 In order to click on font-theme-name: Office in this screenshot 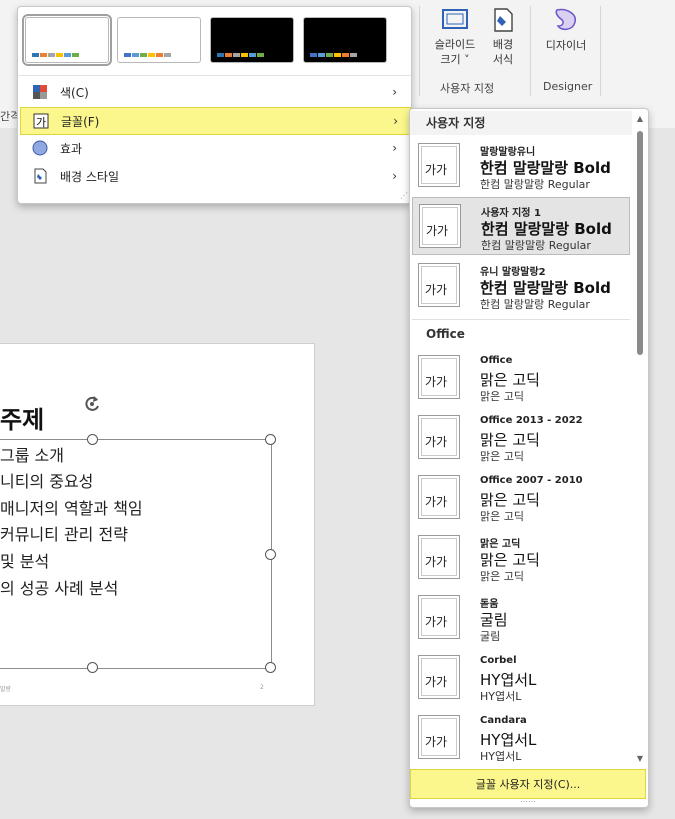, I will do `click(496, 360)`.